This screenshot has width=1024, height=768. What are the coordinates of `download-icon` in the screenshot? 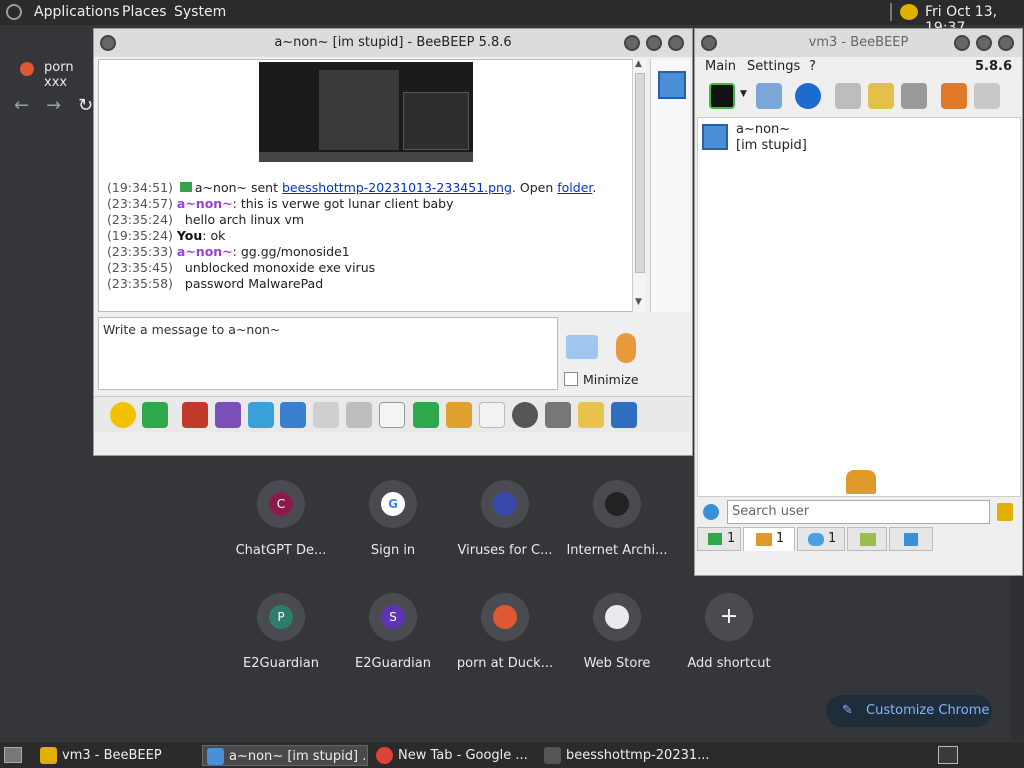 It's located at (155, 415).